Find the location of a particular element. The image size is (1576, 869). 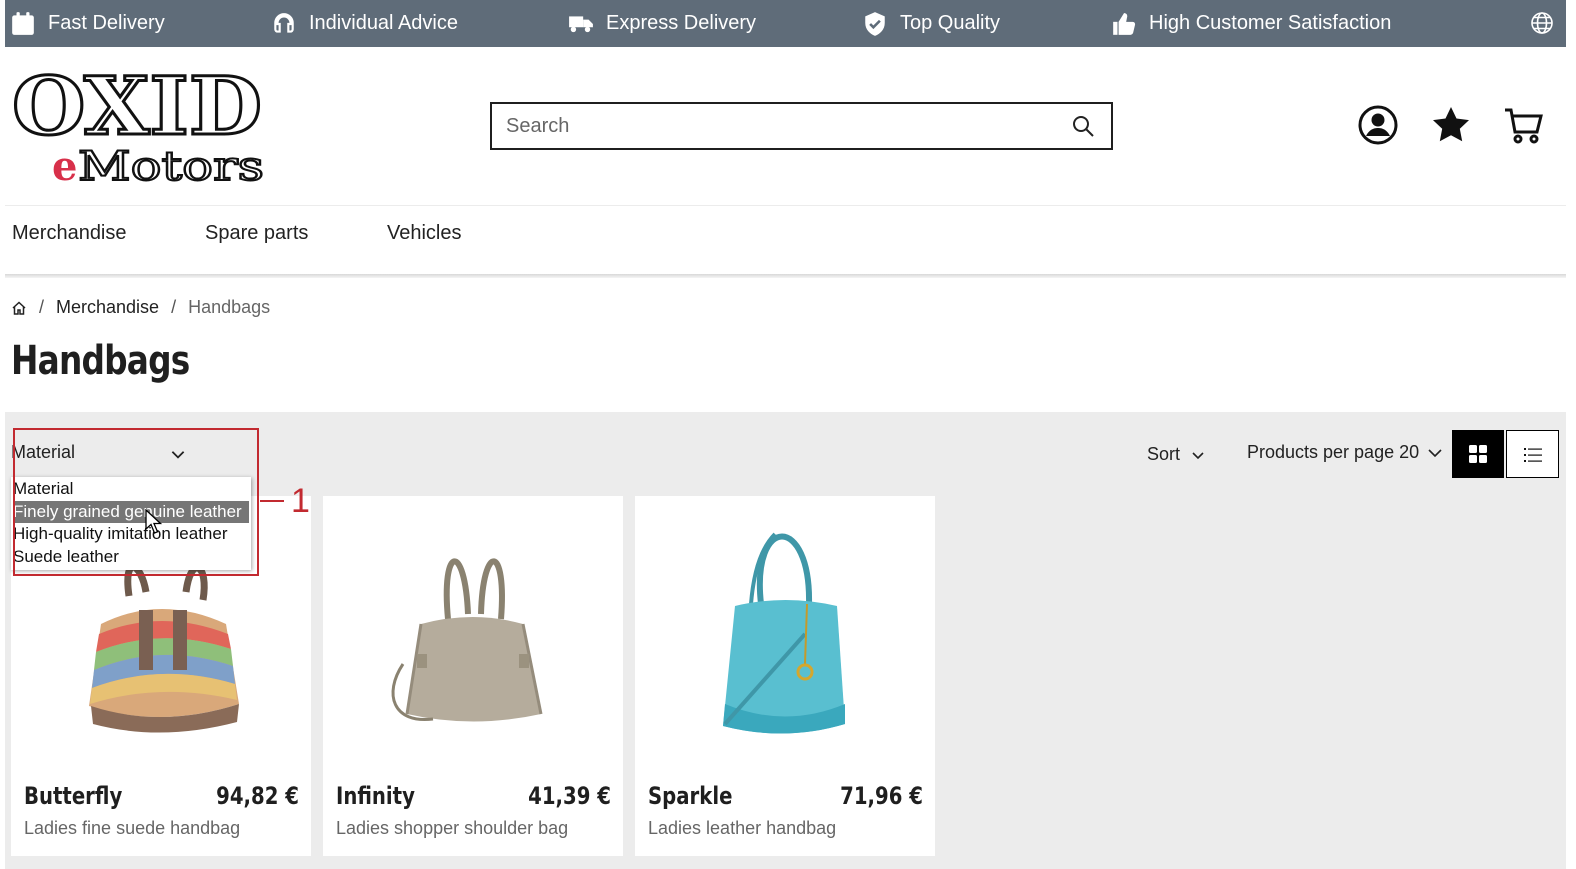

search-bar is located at coordinates (801, 126).